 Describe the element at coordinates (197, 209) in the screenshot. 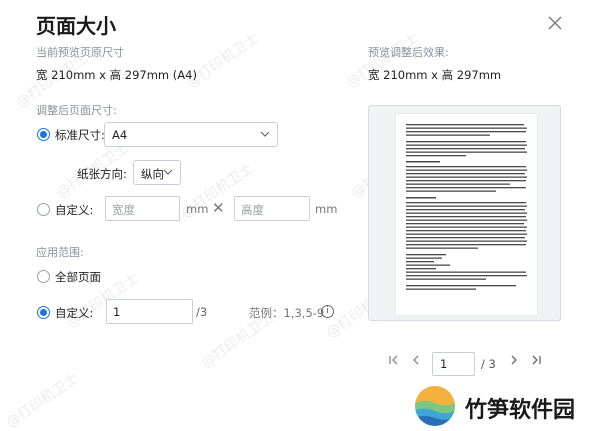

I see `width-unit: mm` at that location.